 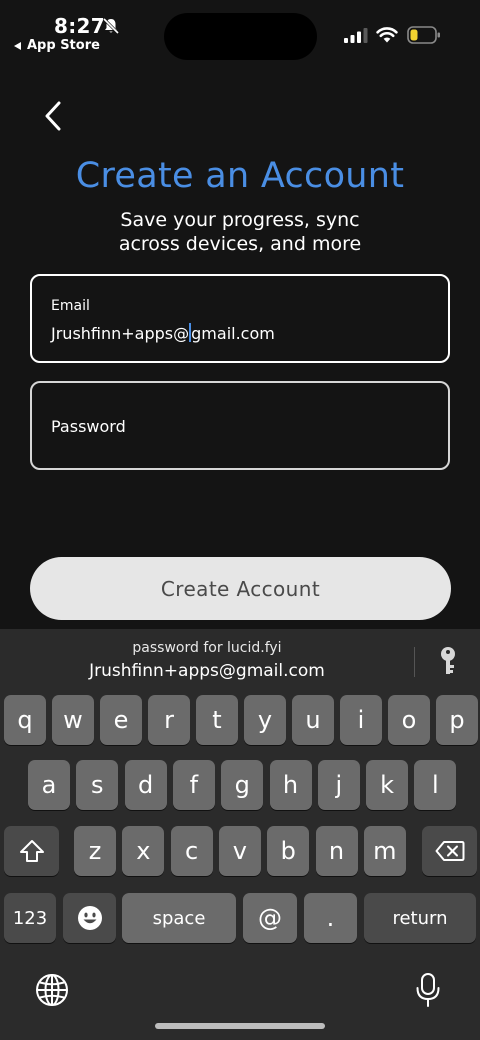 What do you see at coordinates (387, 35) in the screenshot?
I see `wifi-icon` at bounding box center [387, 35].